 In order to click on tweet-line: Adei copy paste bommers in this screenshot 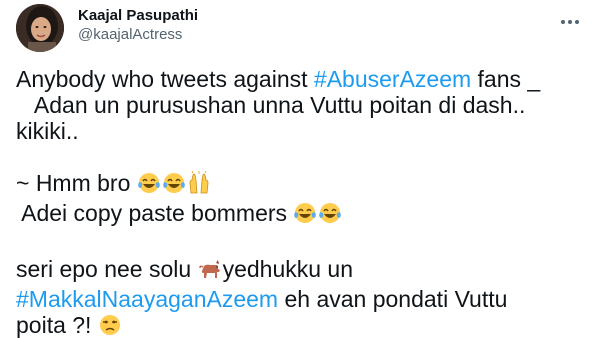, I will do `click(300, 215)`.